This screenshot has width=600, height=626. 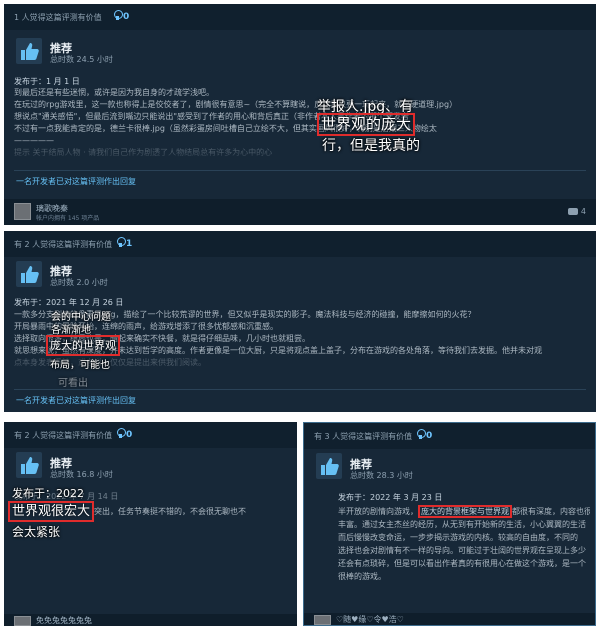 I want to click on review-line: 很棒的游戏。, so click(x=362, y=576).